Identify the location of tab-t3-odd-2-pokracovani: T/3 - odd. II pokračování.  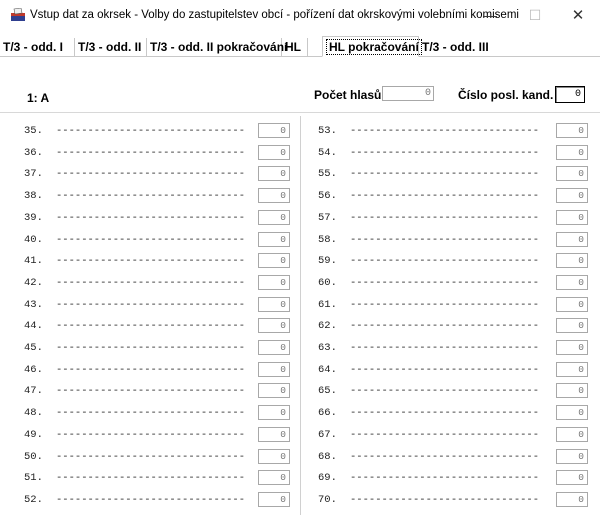
(217, 47).